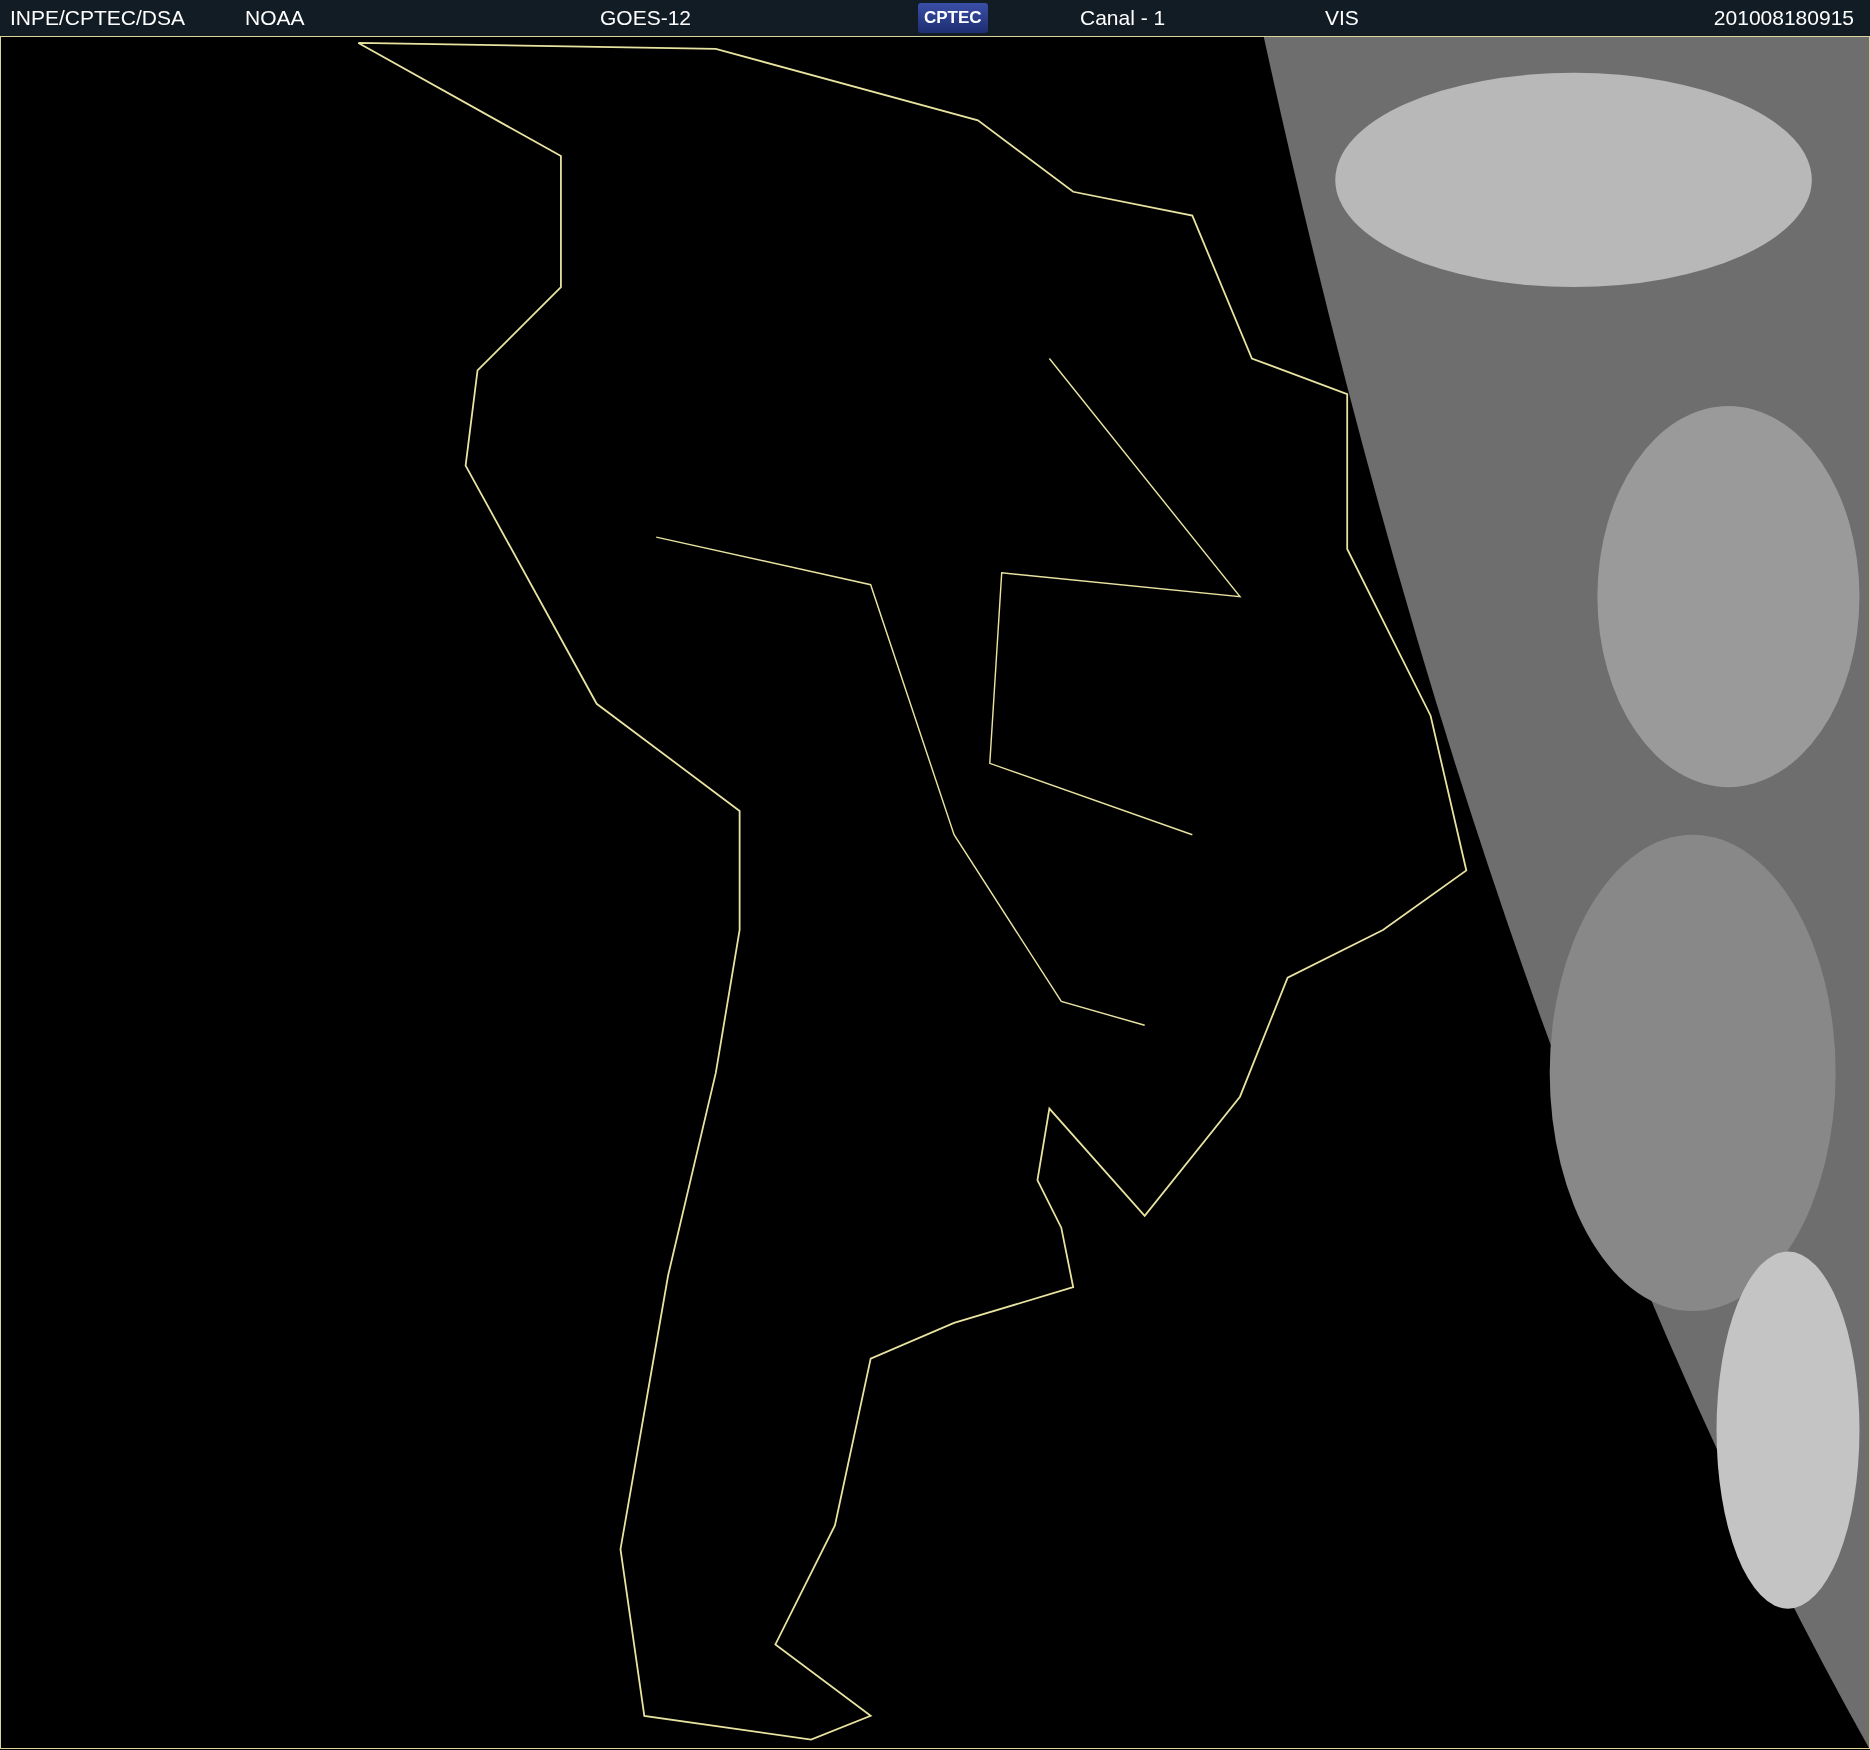  What do you see at coordinates (98, 17) in the screenshot?
I see `header-label: INPE/CPTEC/DSA` at bounding box center [98, 17].